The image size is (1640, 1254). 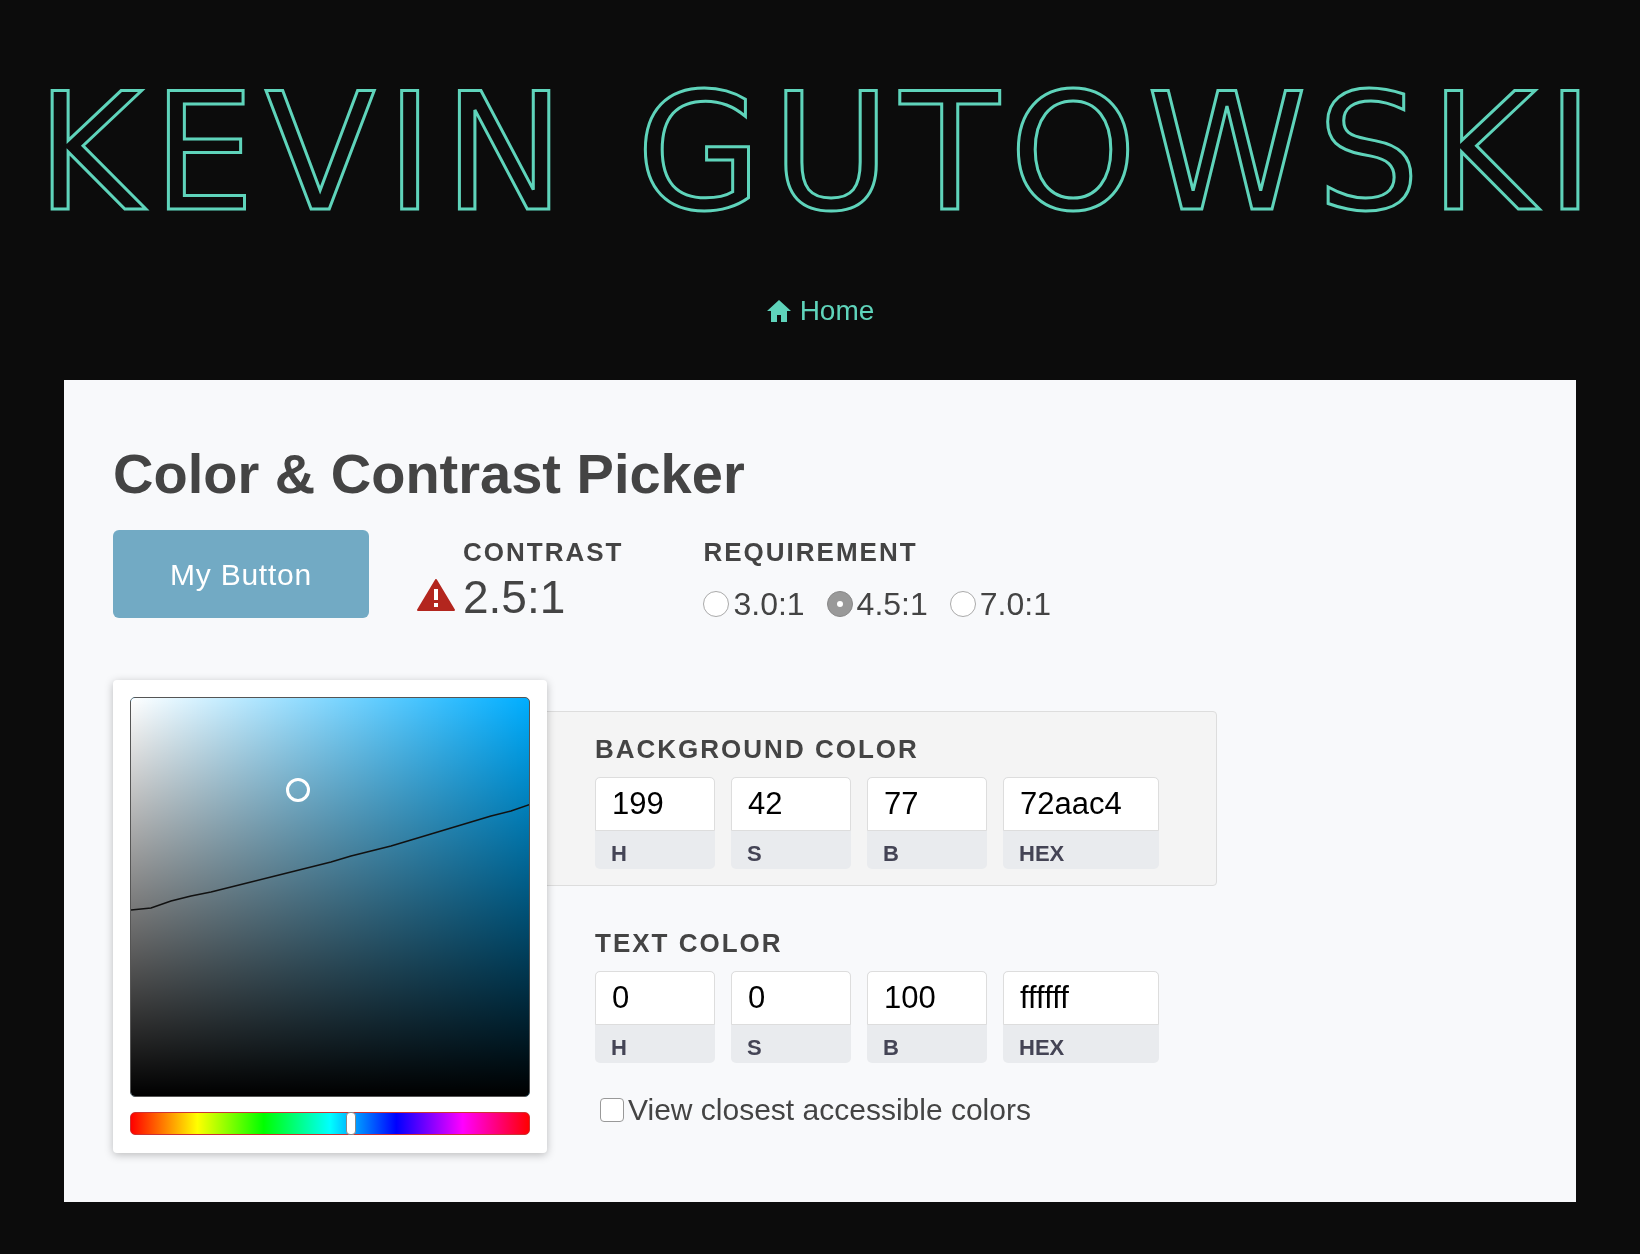 I want to click on requirement-label: REQUIREMENT, so click(x=811, y=552).